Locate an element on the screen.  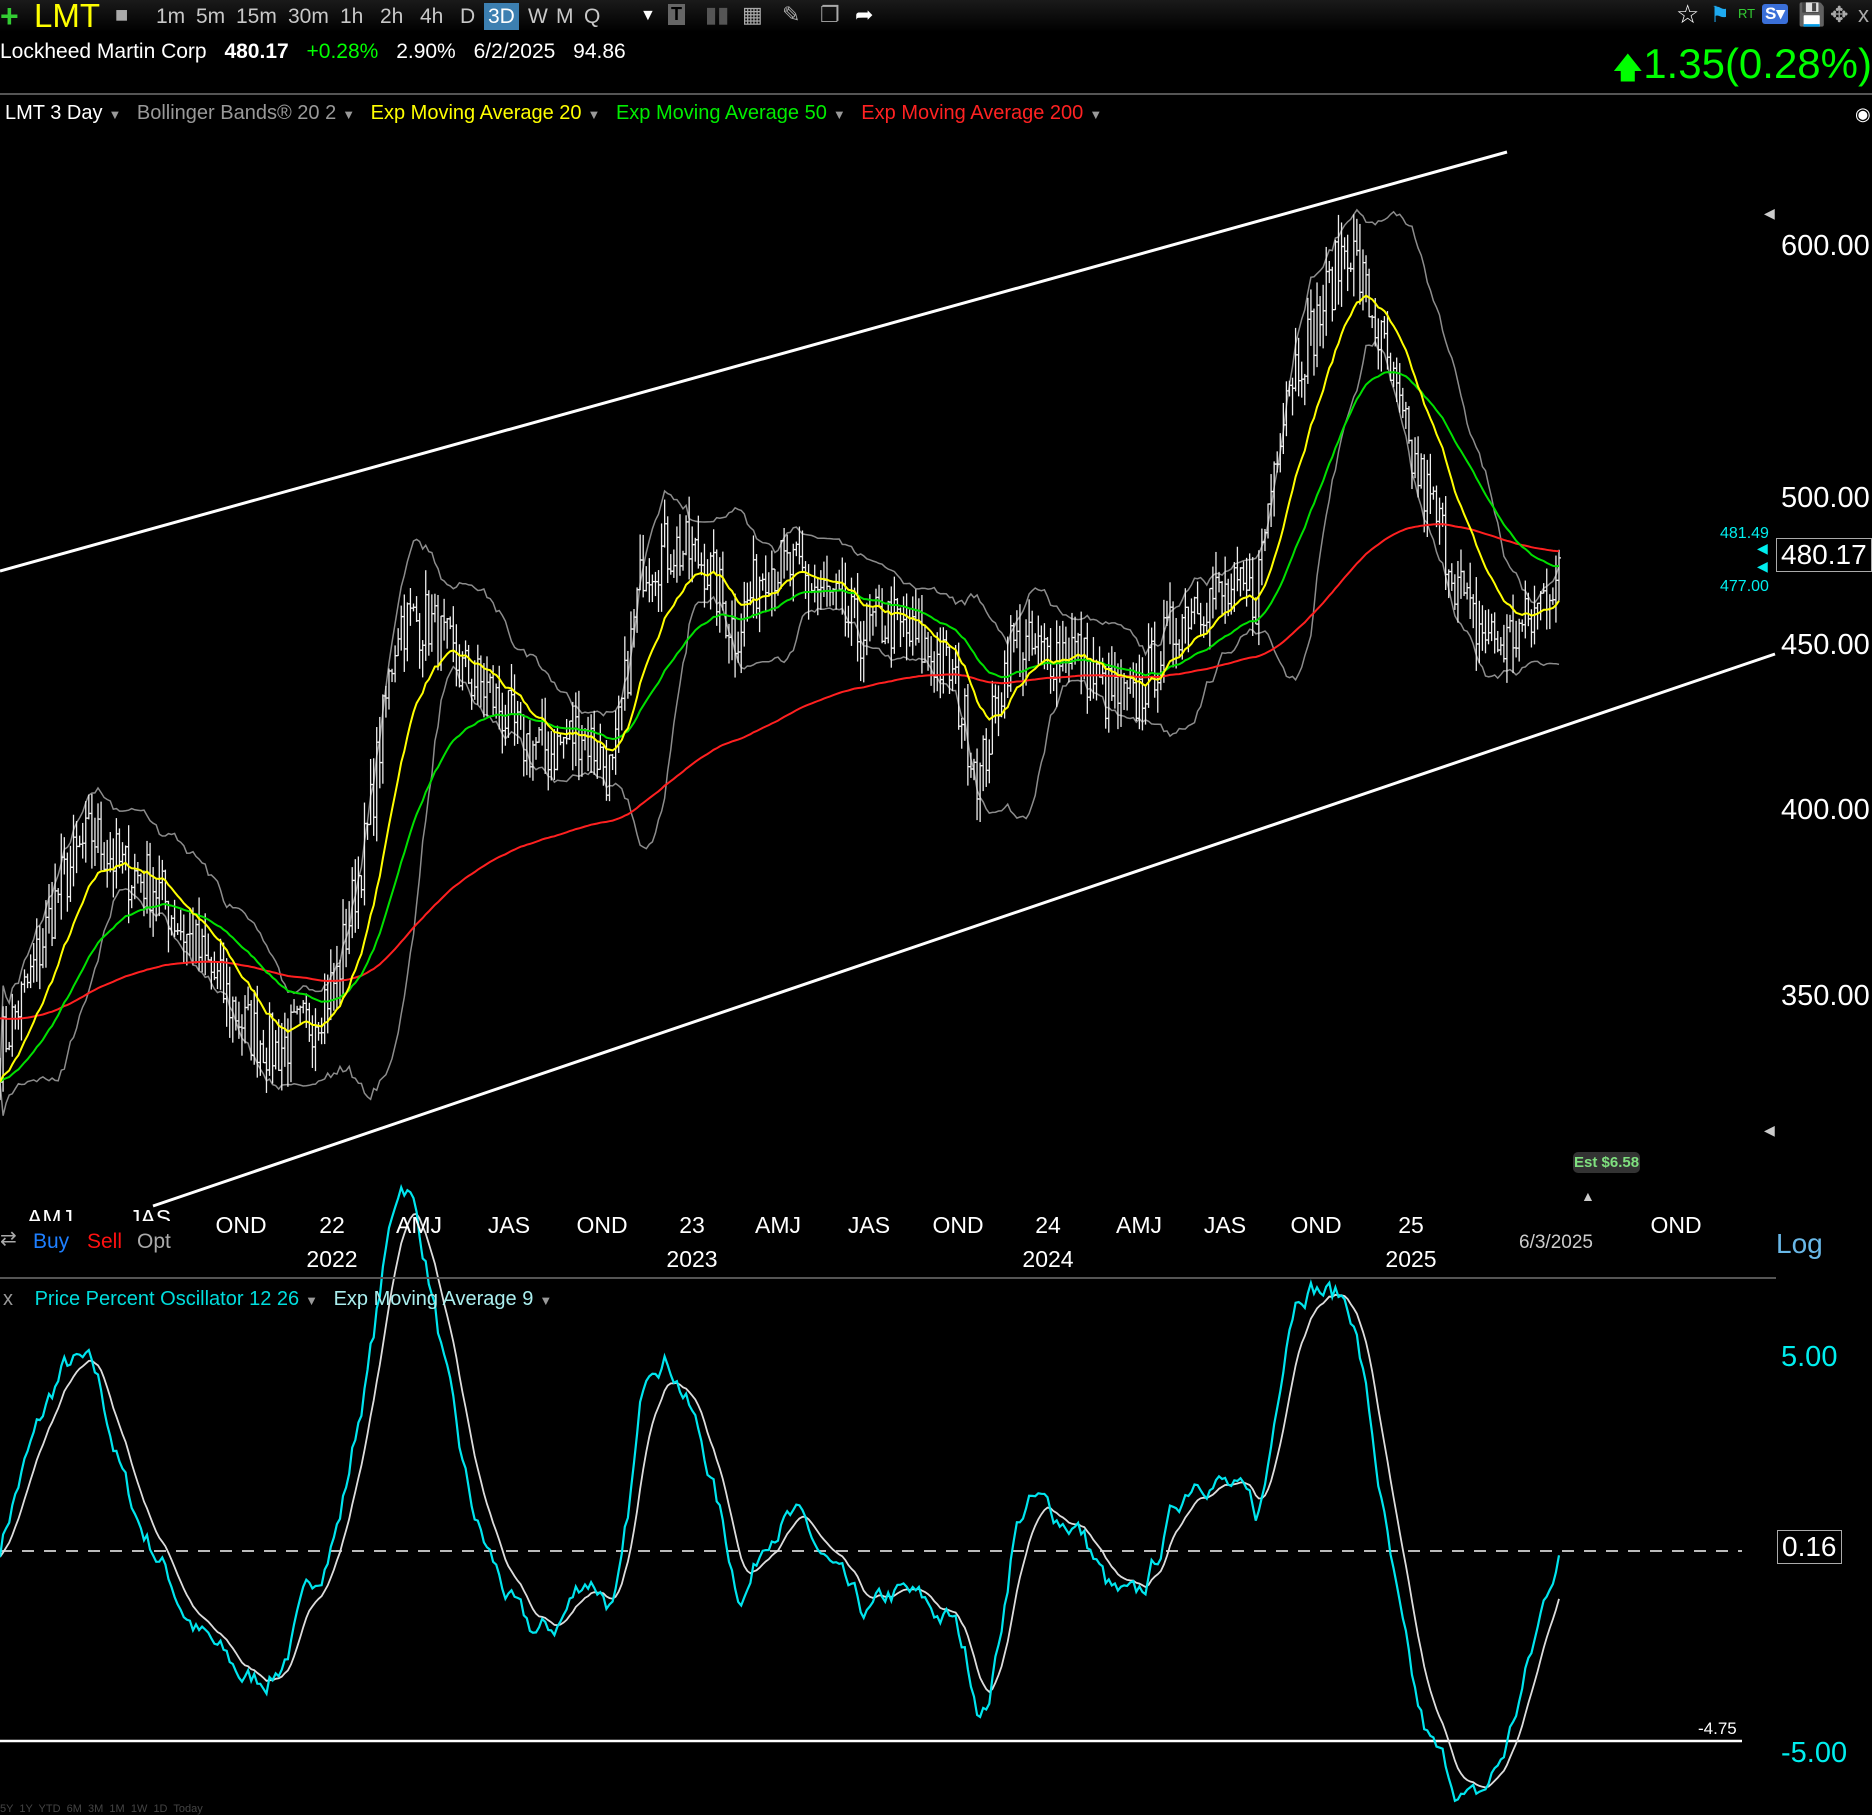
s-menu-icon: S▾ is located at coordinates (1775, 14).